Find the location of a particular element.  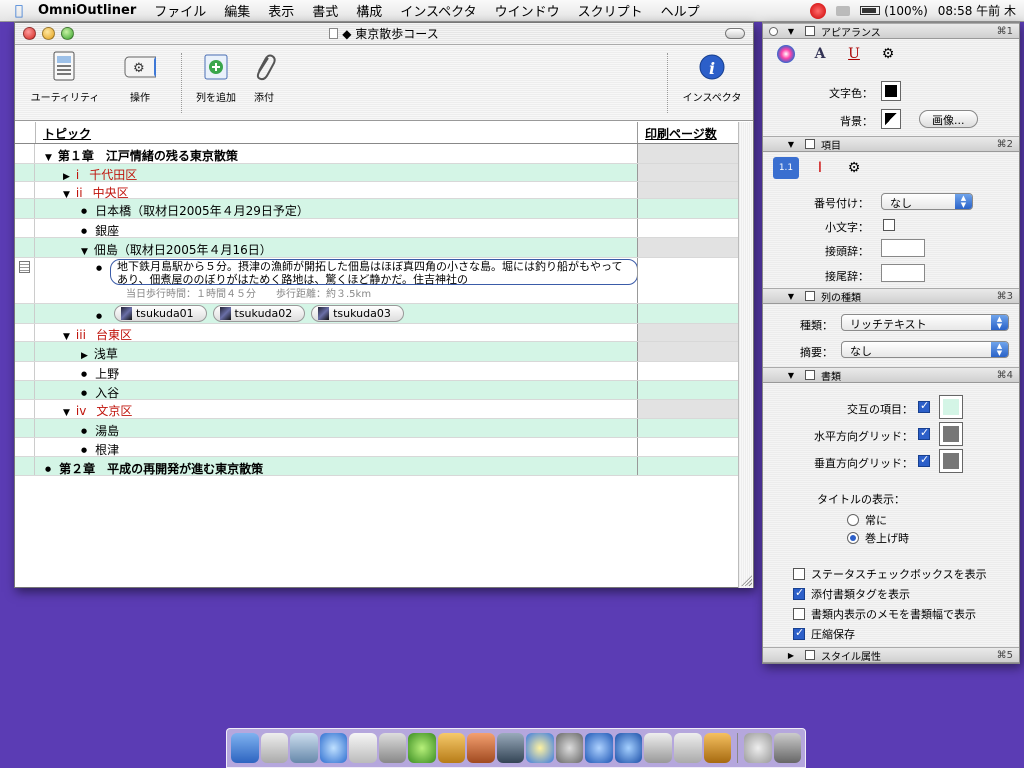

section-appearance-header: ▼ アピアランス ⌘1 is located at coordinates (891, 31).